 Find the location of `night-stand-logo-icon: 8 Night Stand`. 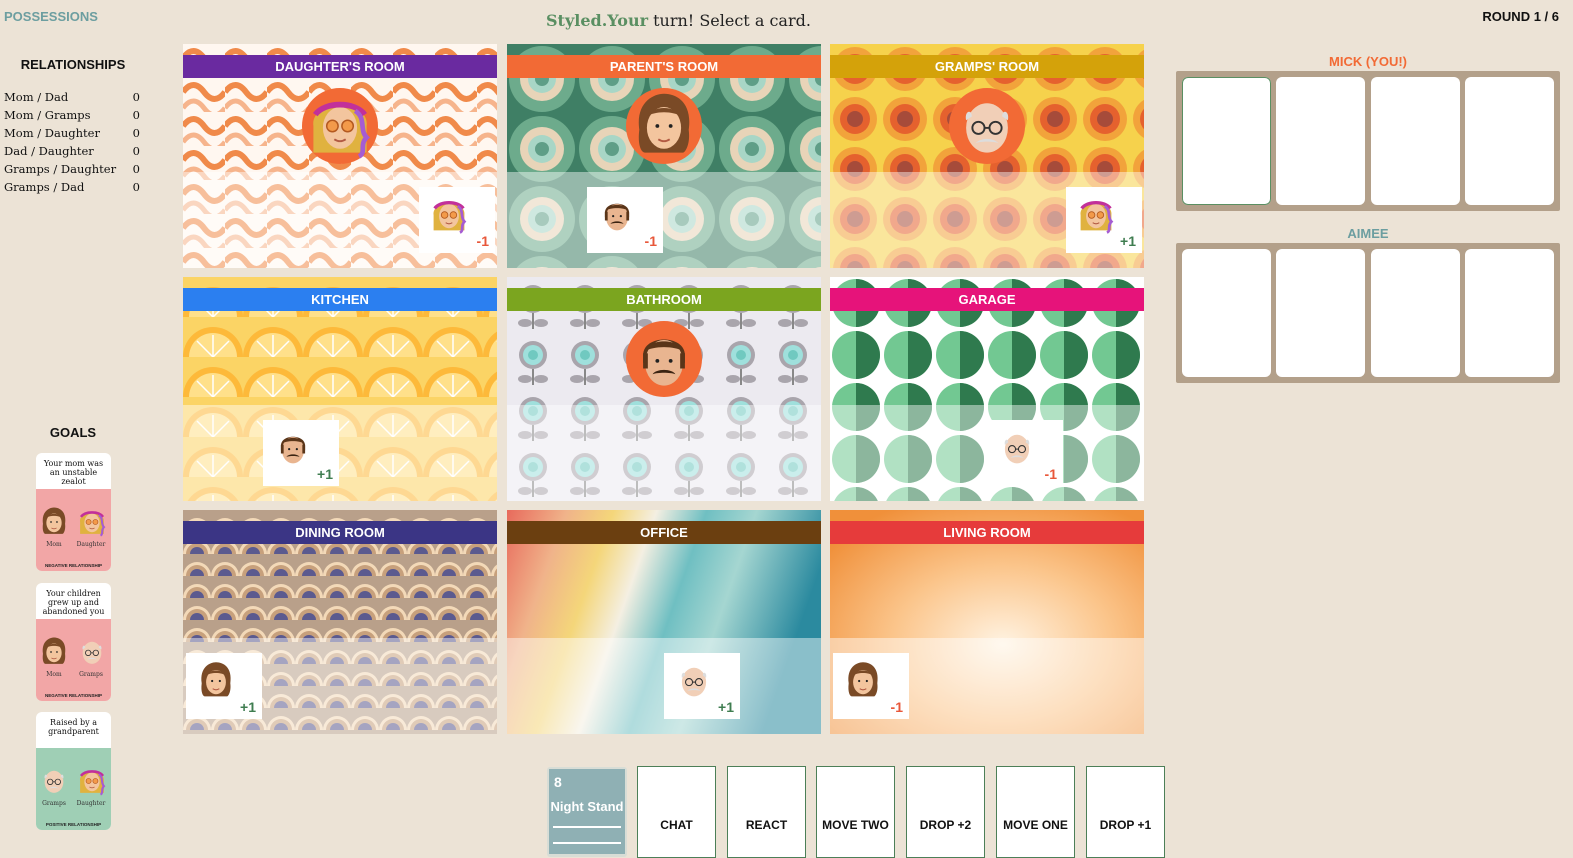

night-stand-logo-icon: 8 Night Stand is located at coordinates (587, 811).